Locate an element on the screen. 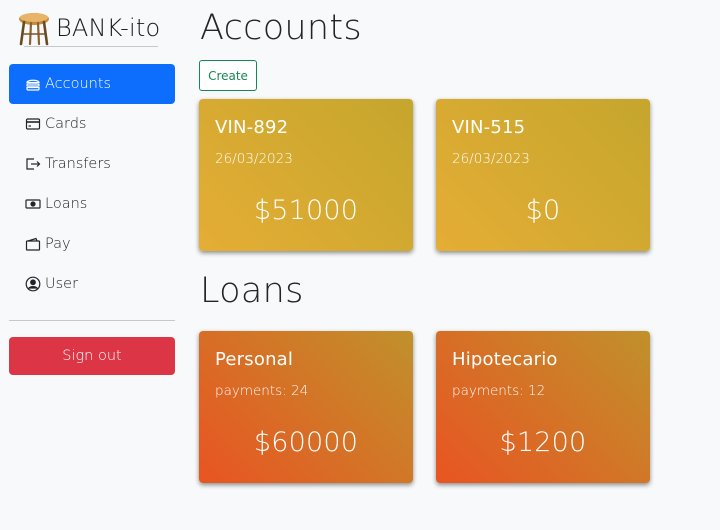 Image resolution: width=720 pixels, height=530 pixels. loan-amount: $60000 is located at coordinates (306, 442).